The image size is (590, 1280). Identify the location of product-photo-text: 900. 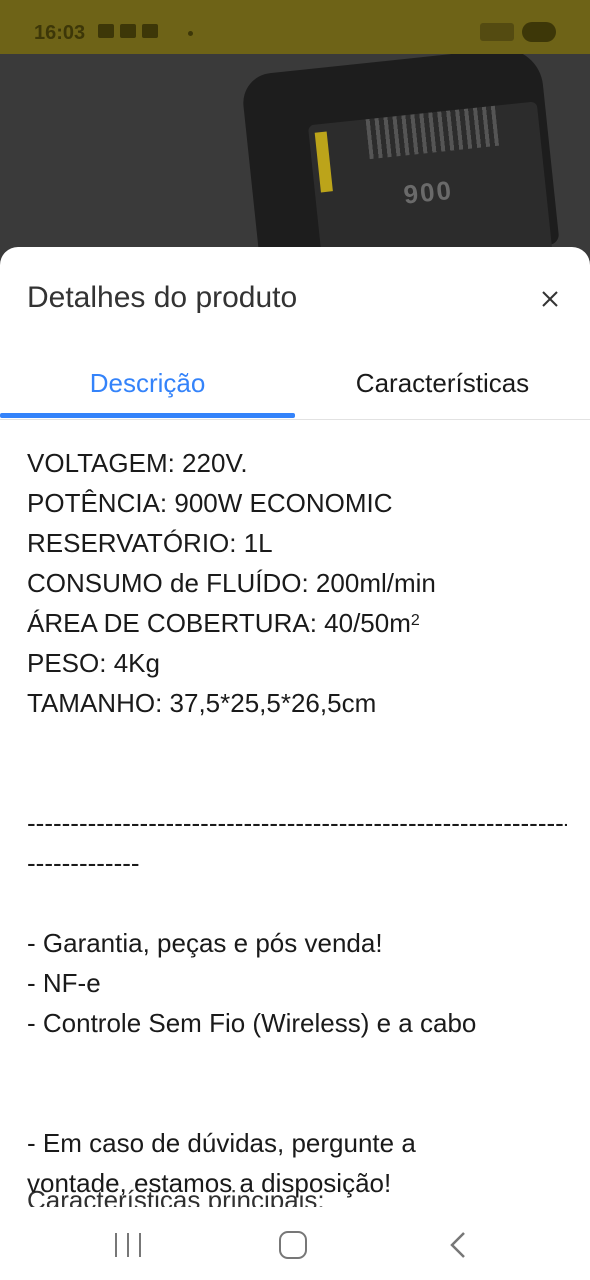
(428, 192).